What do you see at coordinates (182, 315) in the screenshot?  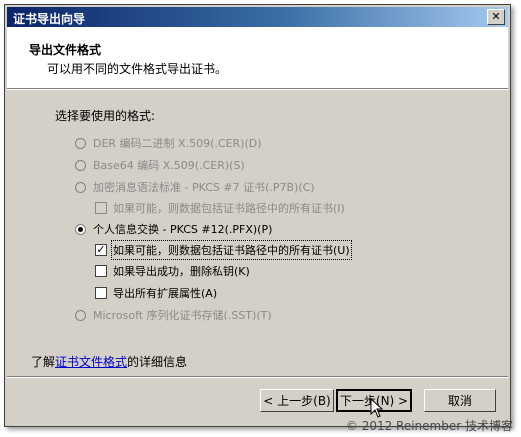 I see `radio-sst-label: Microsoft 序列化证书存储(.SST)(T)` at bounding box center [182, 315].